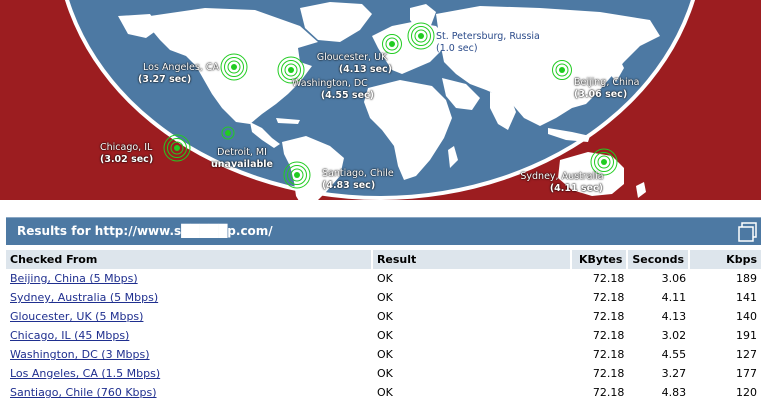 The width and height of the screenshot is (761, 412). I want to click on seconds-cell: 3.06, so click(674, 278).